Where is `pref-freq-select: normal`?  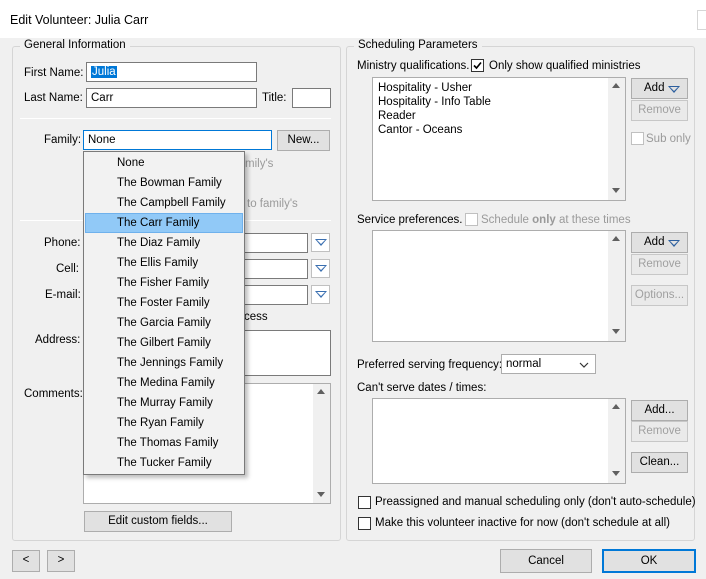
pref-freq-select: normal is located at coordinates (548, 364).